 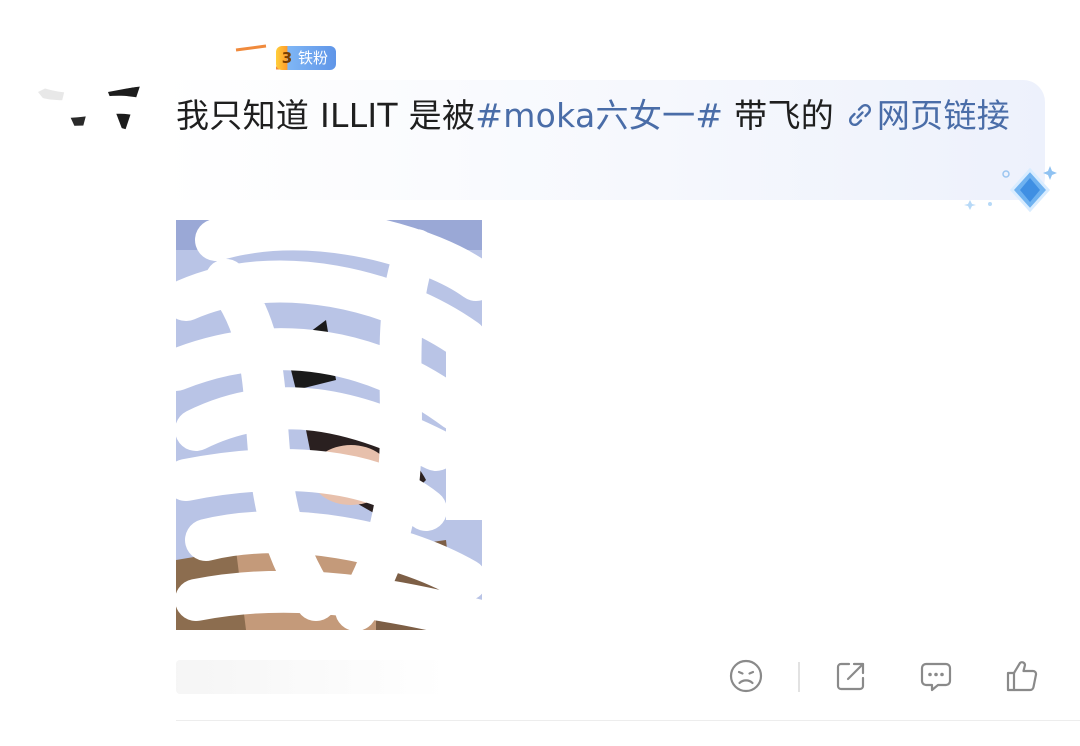 I want to click on fan-level-badge: 3 铁粉, so click(x=306, y=58).